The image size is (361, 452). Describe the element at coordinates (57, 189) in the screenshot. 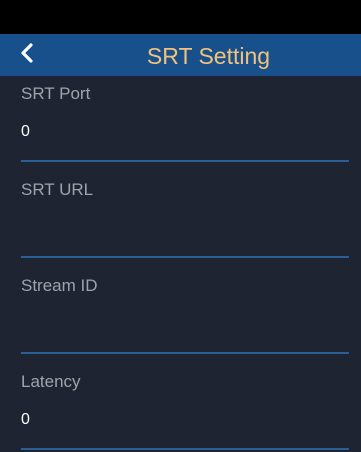

I see `srt-url-label: SRT URL` at that location.